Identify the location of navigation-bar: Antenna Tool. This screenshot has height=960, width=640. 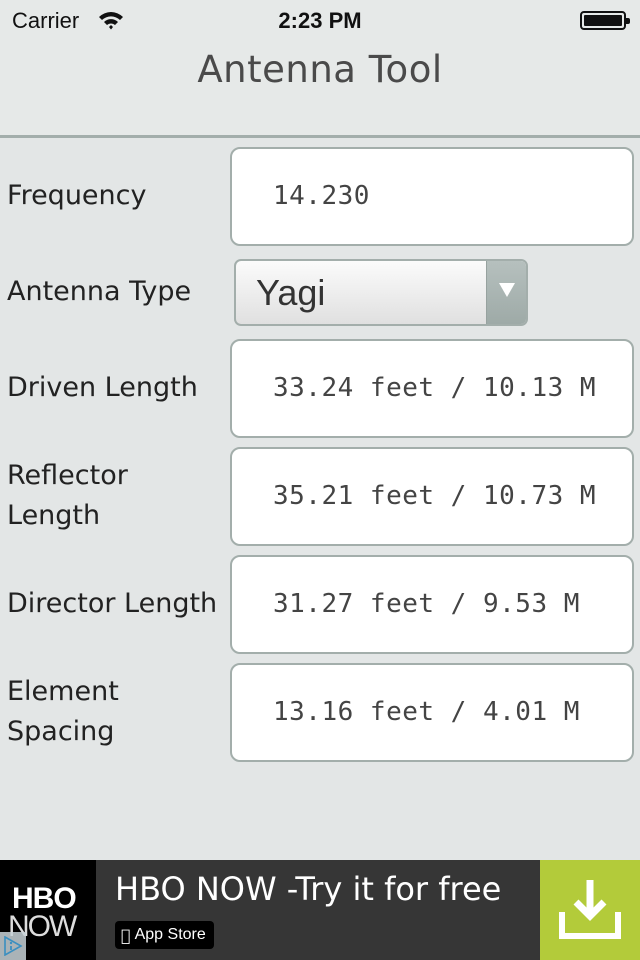
(320, 89).